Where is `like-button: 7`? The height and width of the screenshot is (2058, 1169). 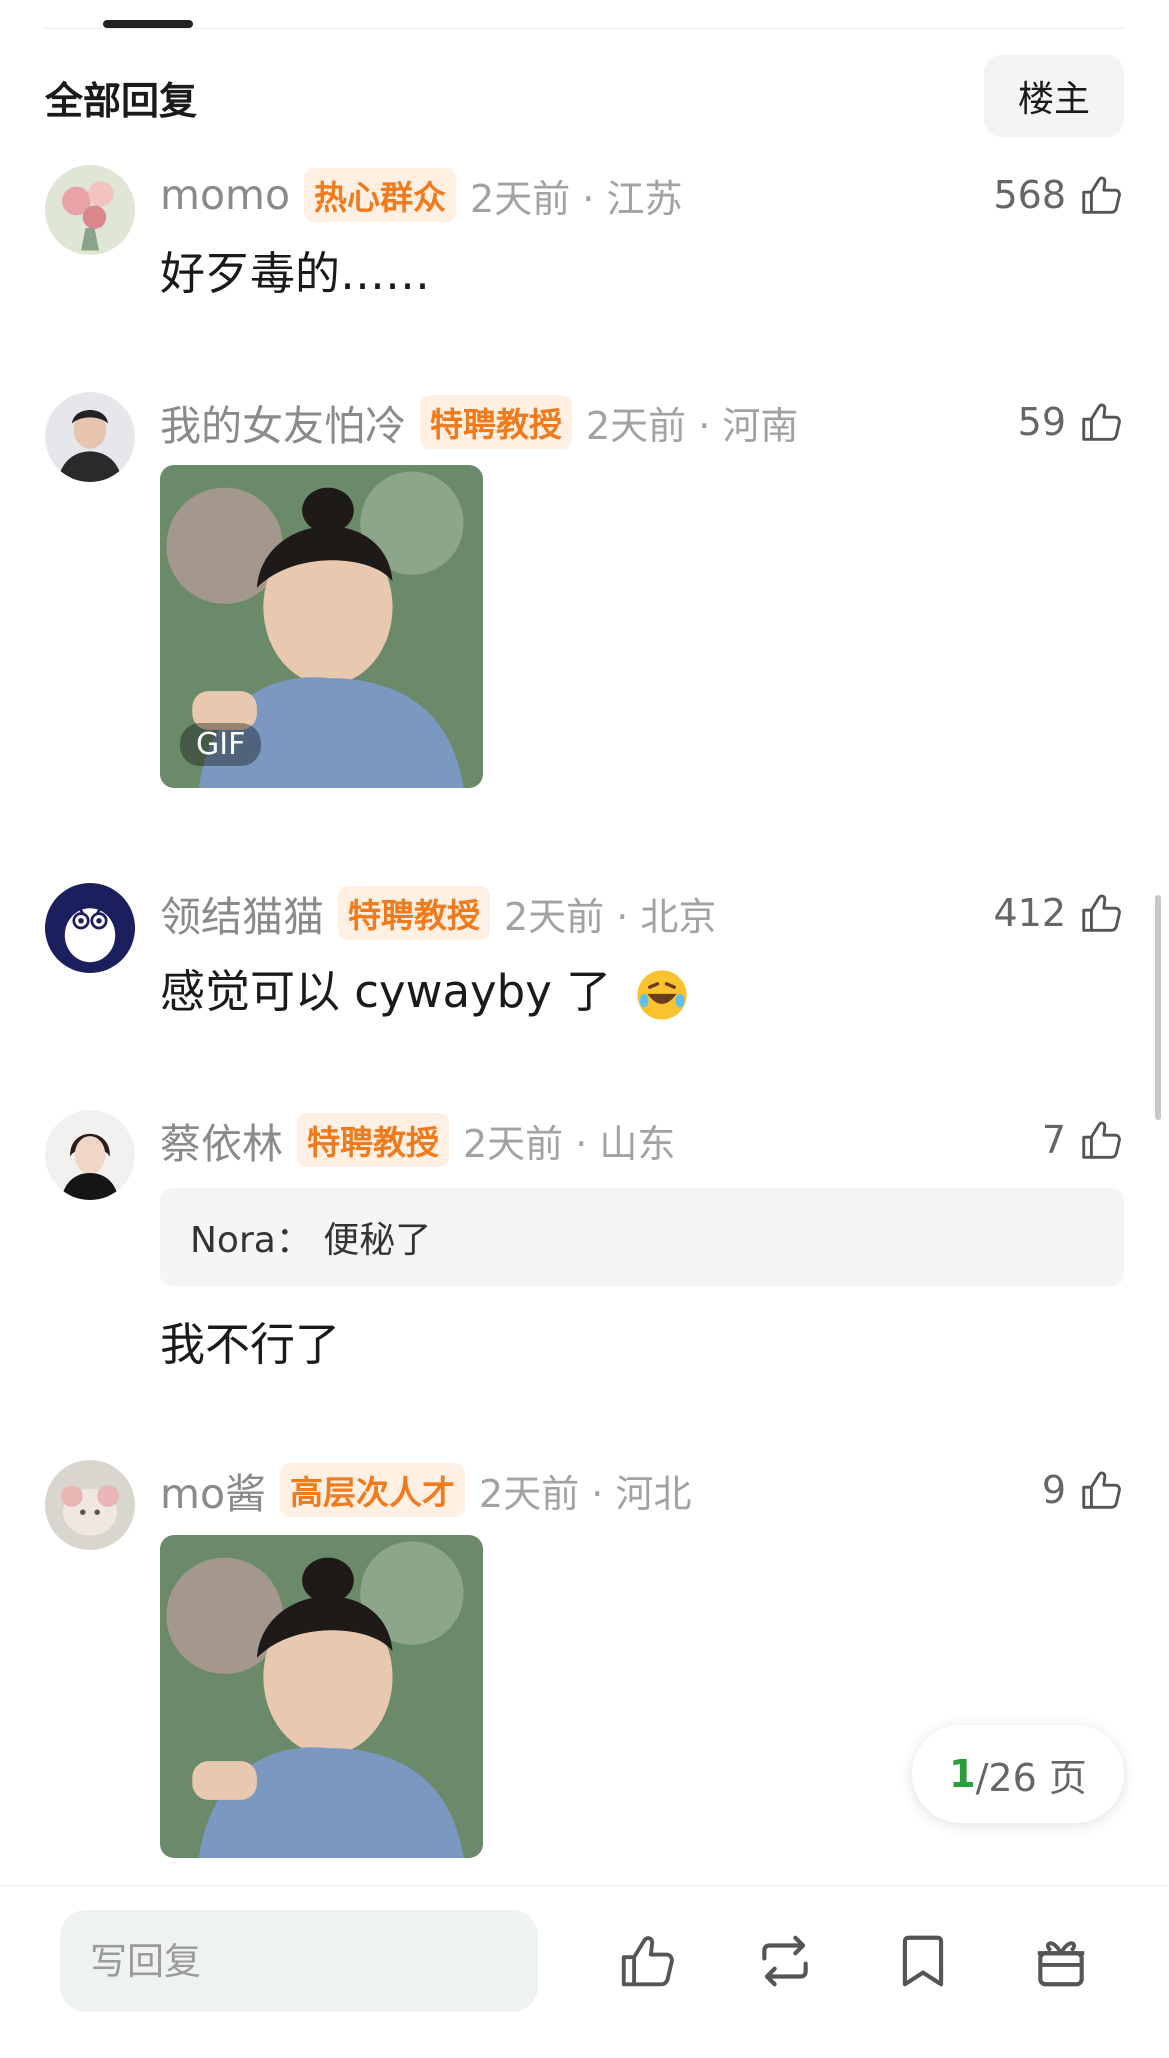
like-button: 7 is located at coordinates (1083, 1140).